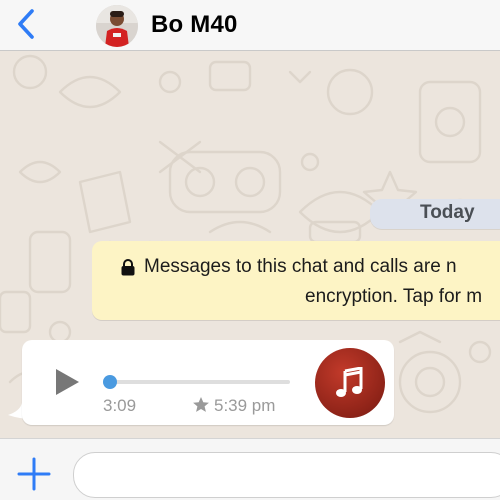  I want to click on play-icon, so click(67, 382).